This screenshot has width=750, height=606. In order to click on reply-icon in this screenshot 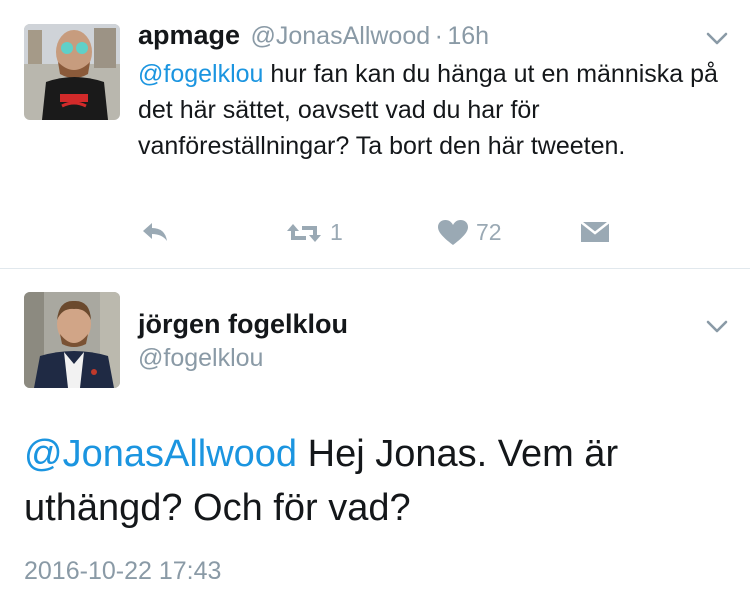, I will do `click(155, 232)`.